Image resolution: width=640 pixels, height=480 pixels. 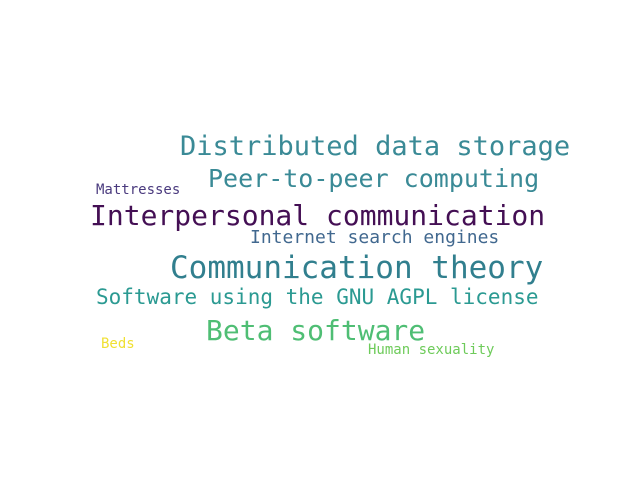 I want to click on word-internet-search-engines: Internet search engines, so click(x=375, y=237).